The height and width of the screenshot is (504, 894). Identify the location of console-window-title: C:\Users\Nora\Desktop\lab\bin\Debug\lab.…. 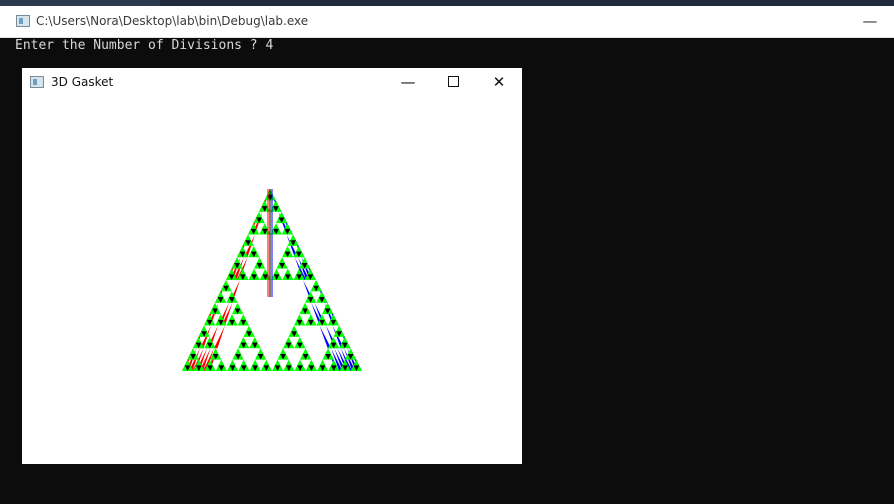
(172, 21).